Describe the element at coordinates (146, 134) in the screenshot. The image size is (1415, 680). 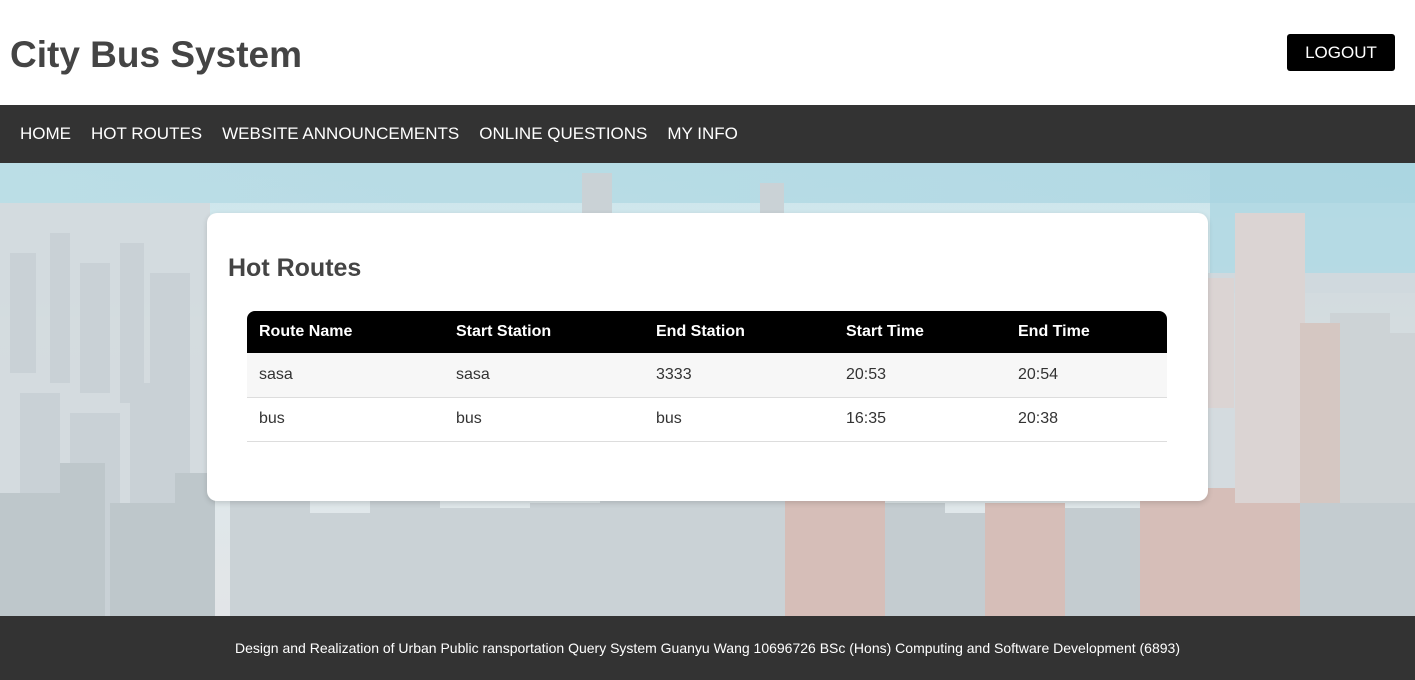
I see `nav-item-hot-routes: HOT ROUTES` at that location.